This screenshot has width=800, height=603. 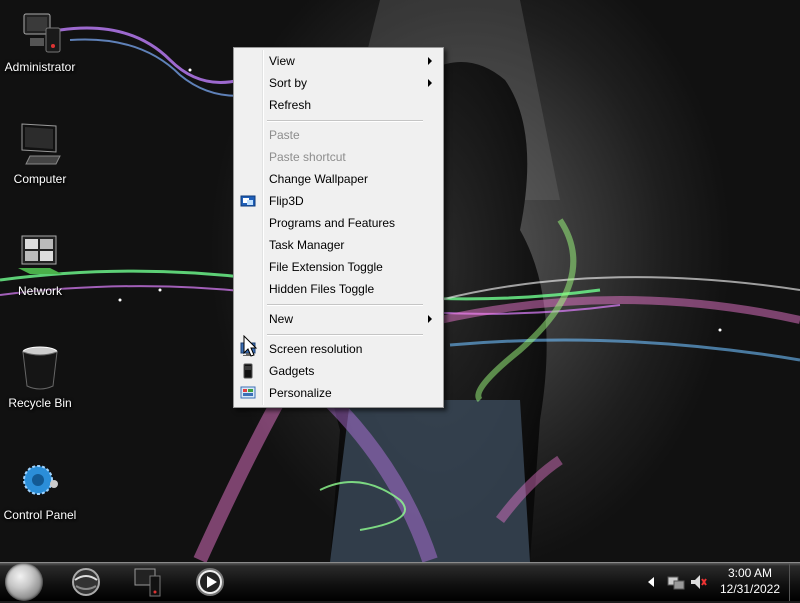 What do you see at coordinates (248, 393) in the screenshot?
I see `personalize-icon` at bounding box center [248, 393].